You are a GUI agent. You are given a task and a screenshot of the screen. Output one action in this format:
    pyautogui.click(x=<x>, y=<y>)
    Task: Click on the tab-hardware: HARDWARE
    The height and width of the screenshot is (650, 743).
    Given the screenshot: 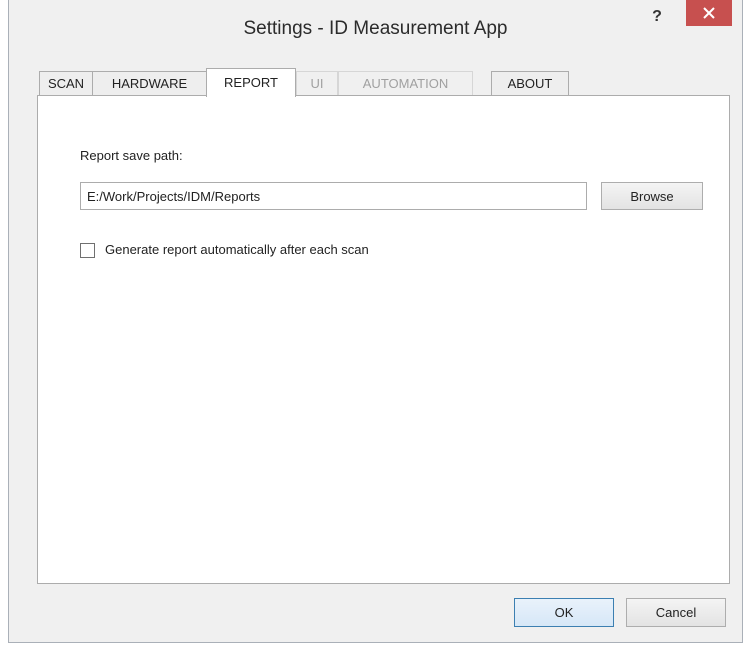 What is the action you would take?
    pyautogui.click(x=149, y=83)
    